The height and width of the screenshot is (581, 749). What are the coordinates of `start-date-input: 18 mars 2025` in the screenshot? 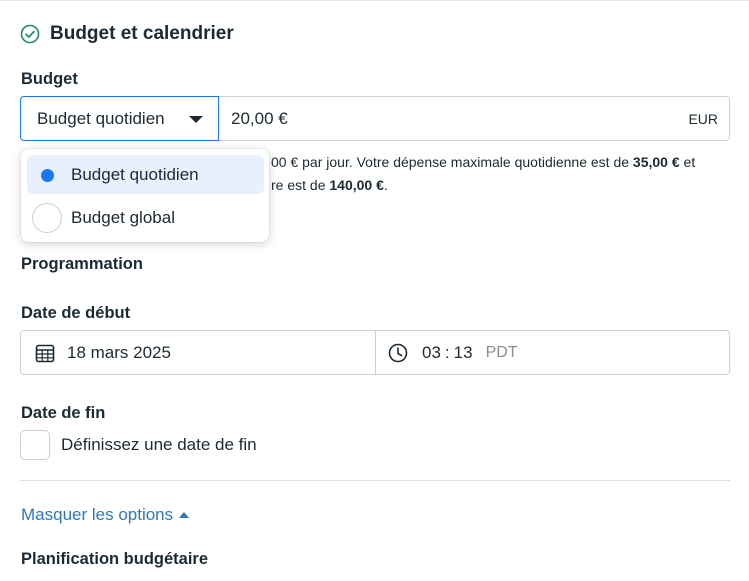 It's located at (198, 352).